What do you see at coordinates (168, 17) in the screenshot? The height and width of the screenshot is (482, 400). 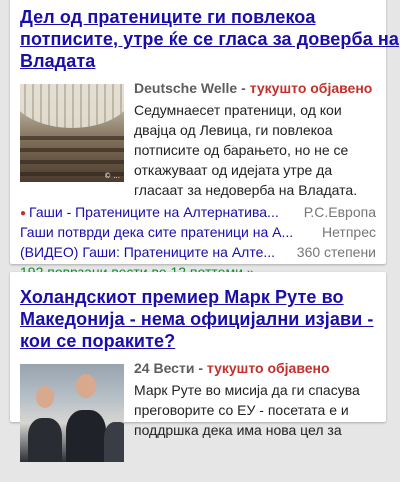 I see `headline-line: Дел од пратениците ги повлекоа` at bounding box center [168, 17].